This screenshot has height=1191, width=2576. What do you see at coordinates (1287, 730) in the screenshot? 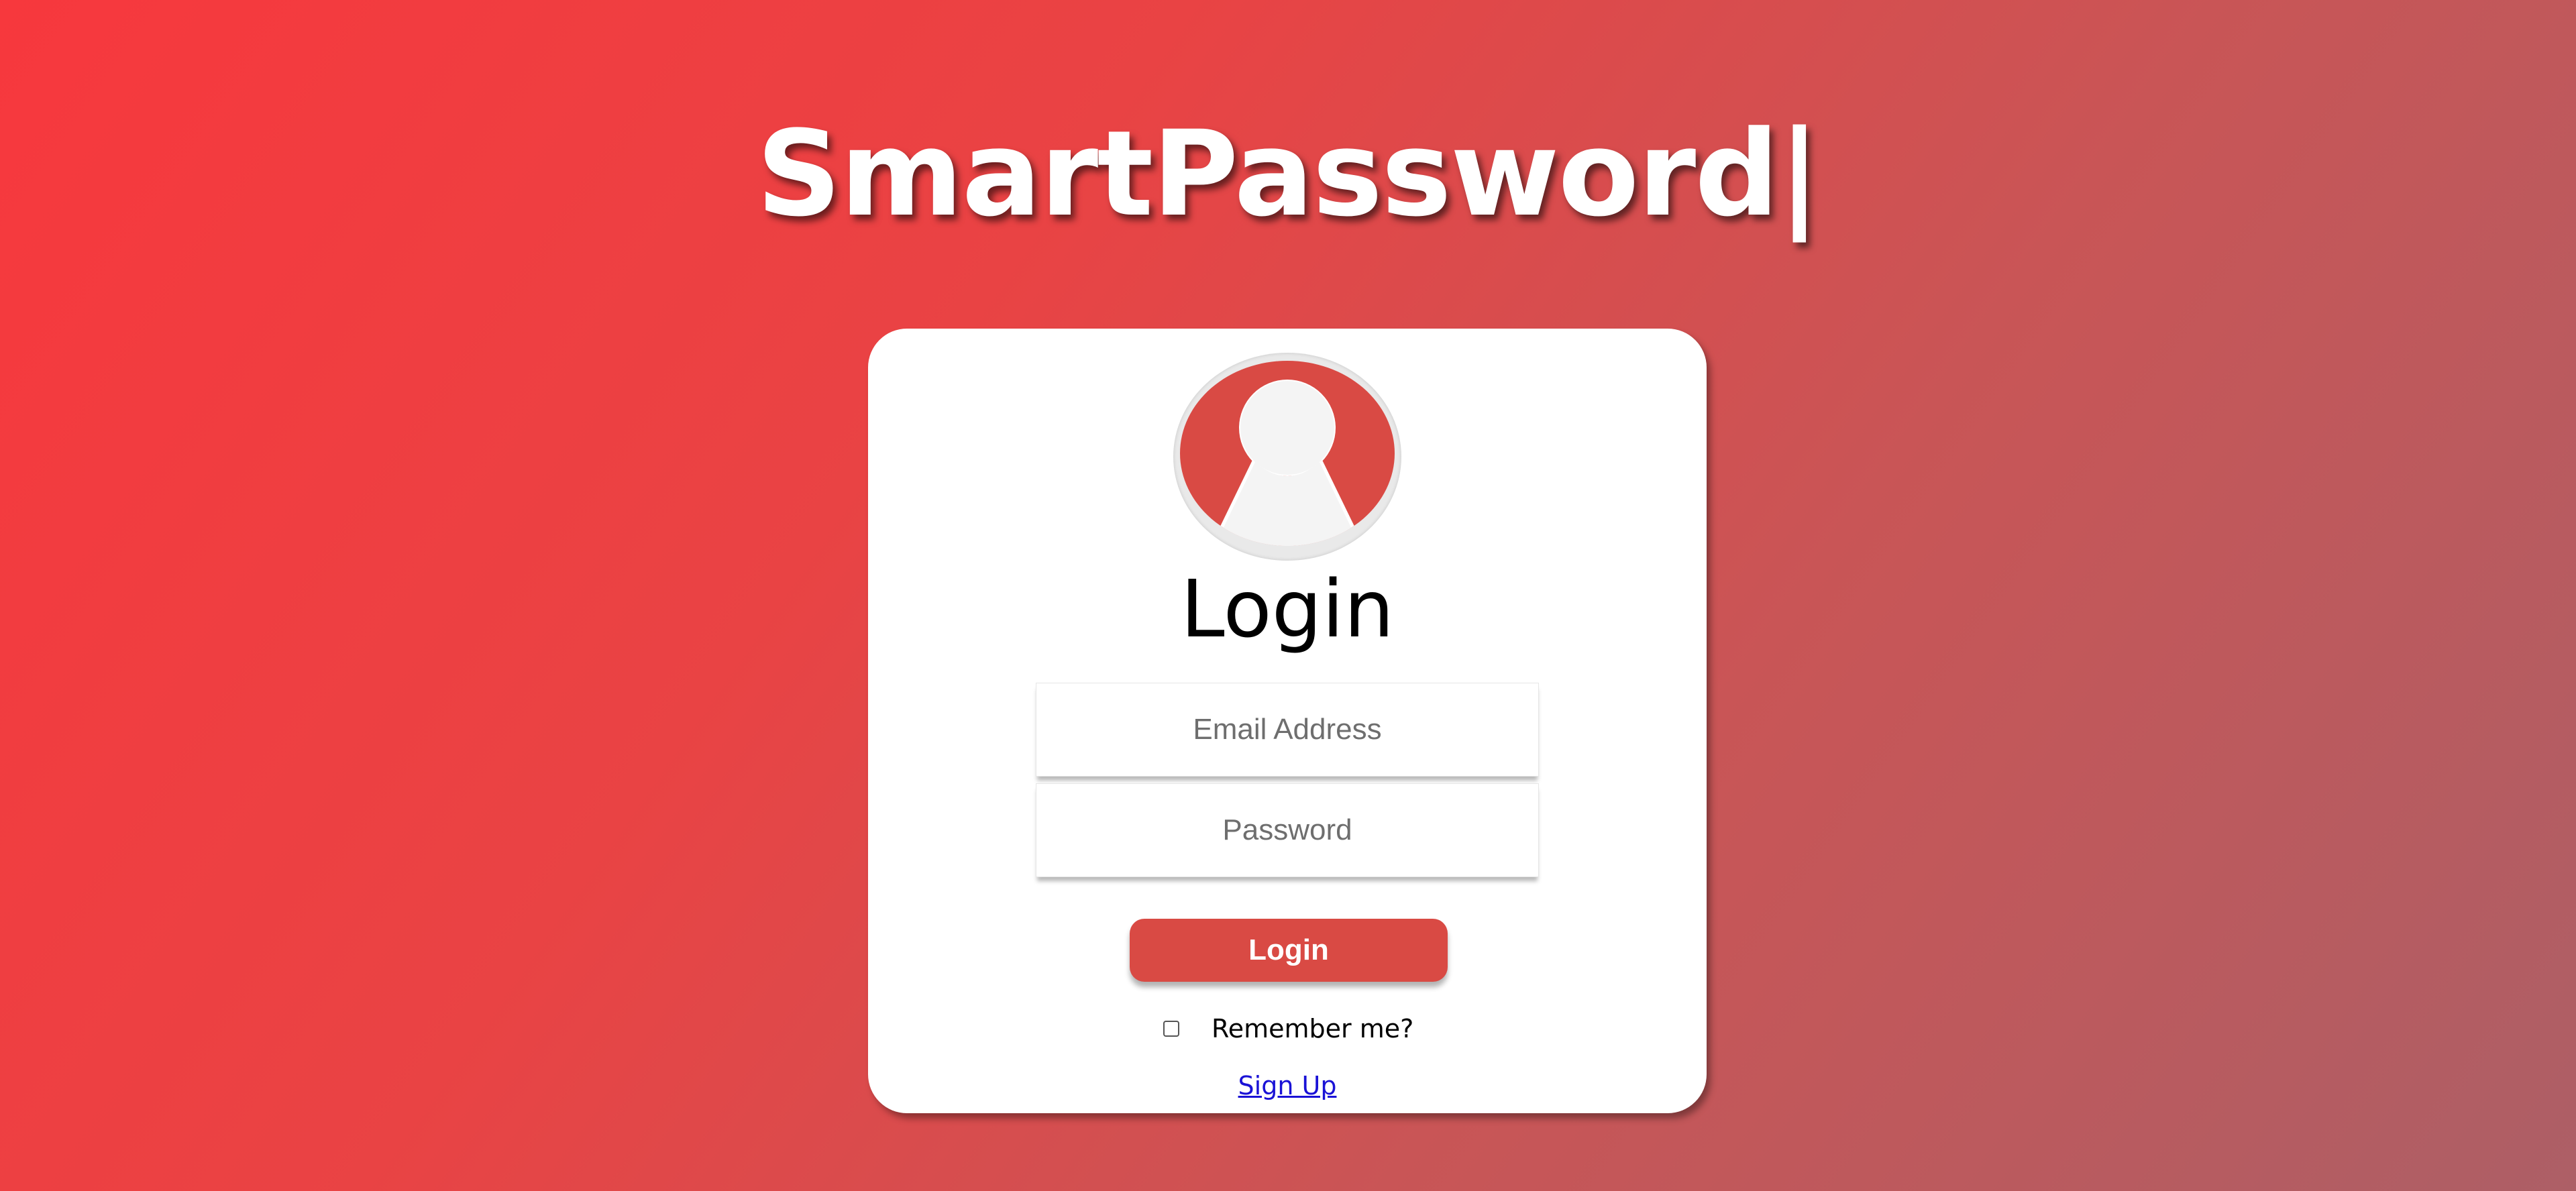
I see `email-field` at bounding box center [1287, 730].